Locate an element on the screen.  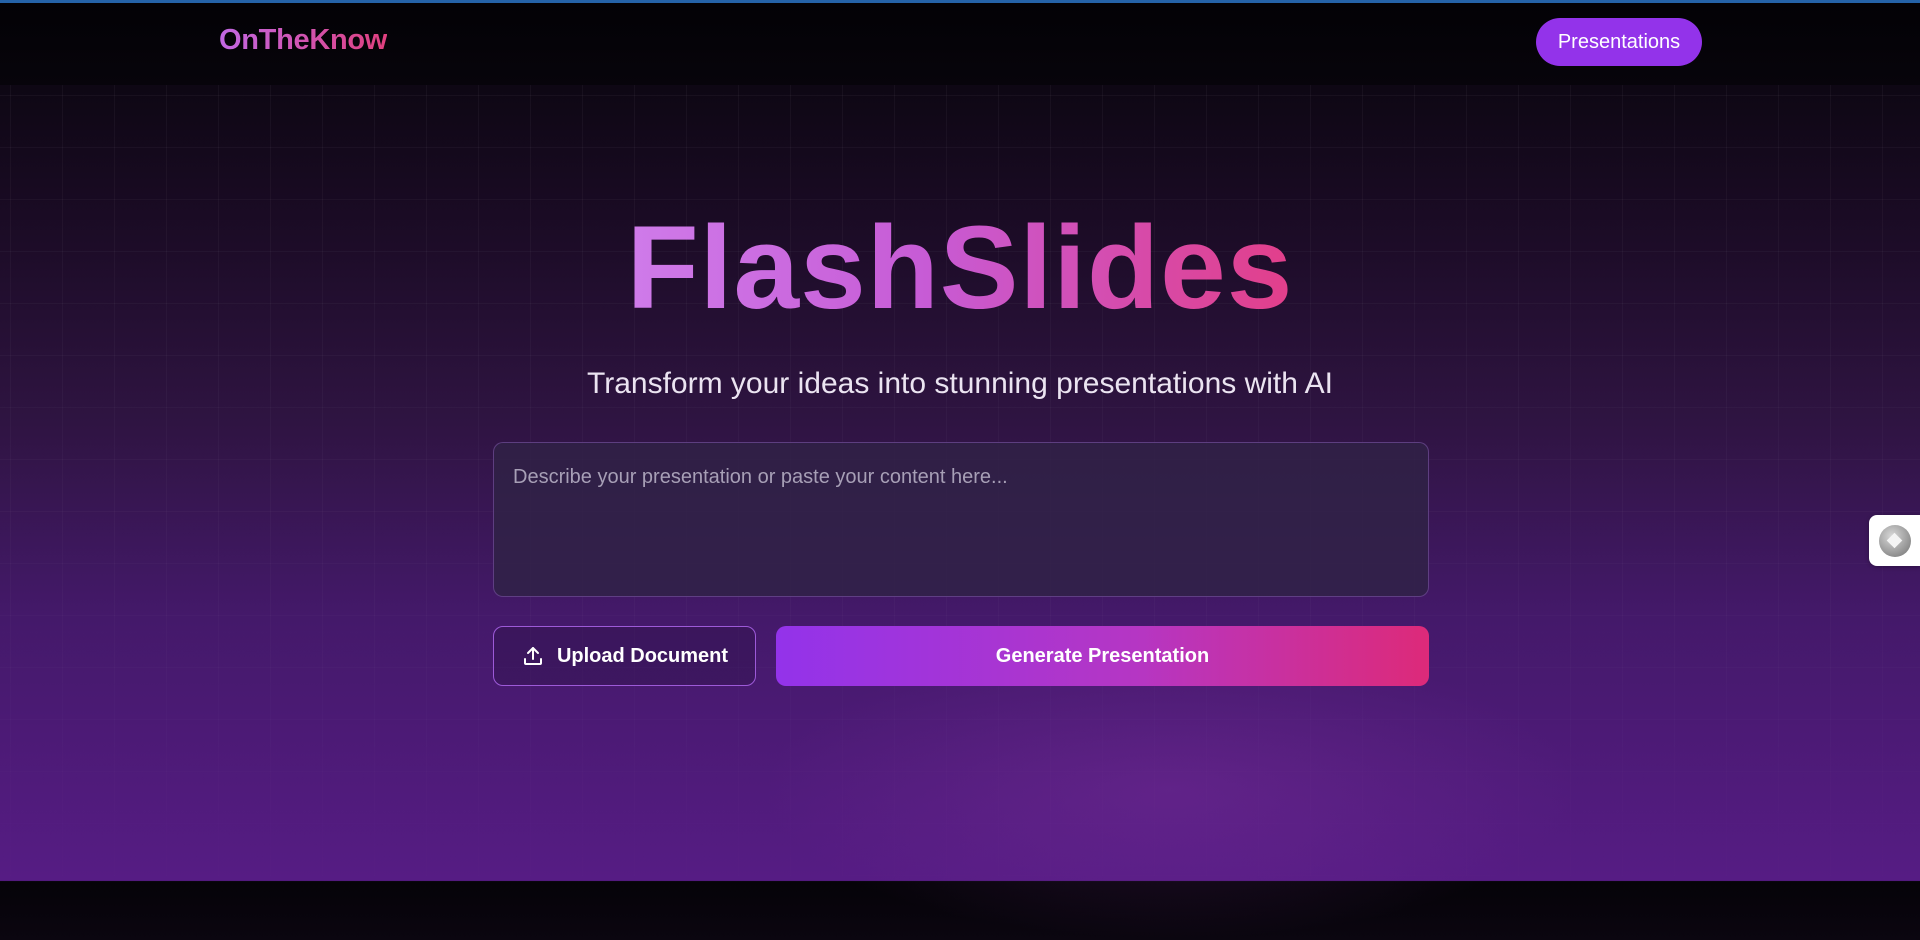
hero-title: FlashSlides is located at coordinates (960, 268).